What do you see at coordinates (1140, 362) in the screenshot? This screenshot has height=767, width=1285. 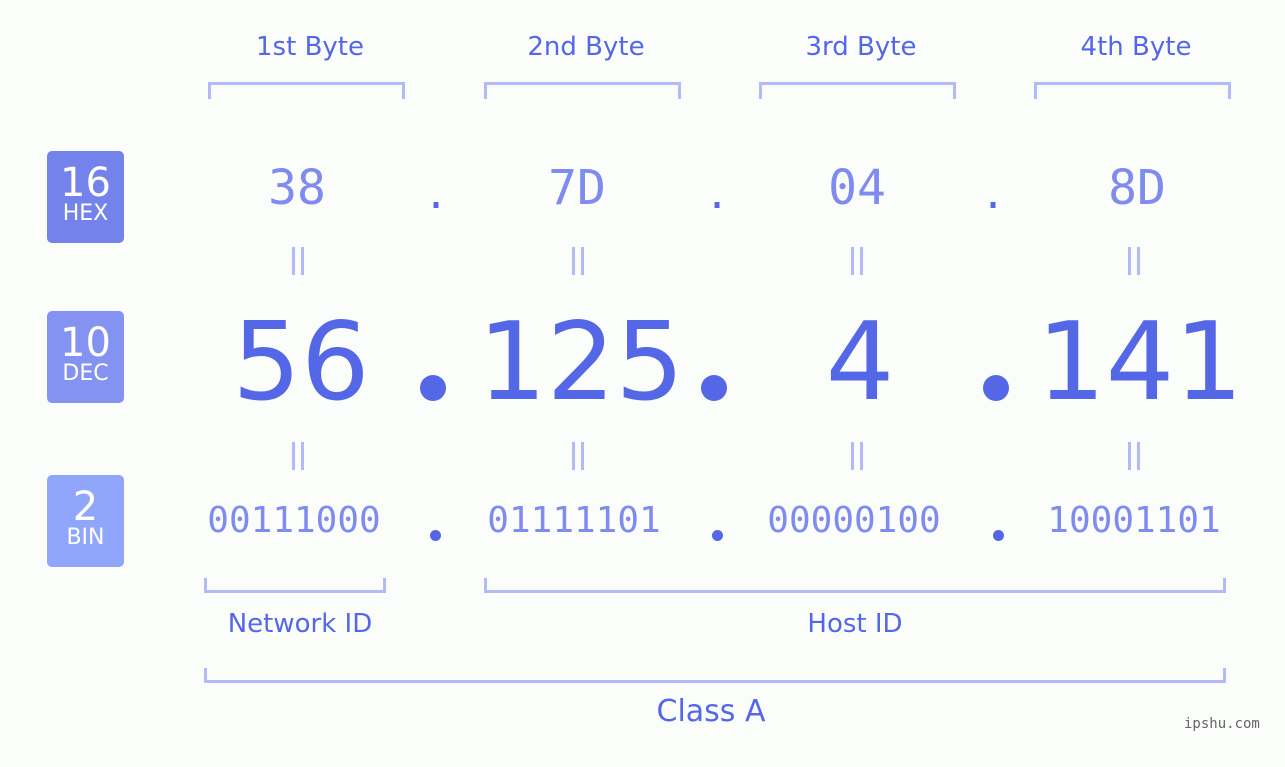 I see `dec-value-4: 141` at bounding box center [1140, 362].